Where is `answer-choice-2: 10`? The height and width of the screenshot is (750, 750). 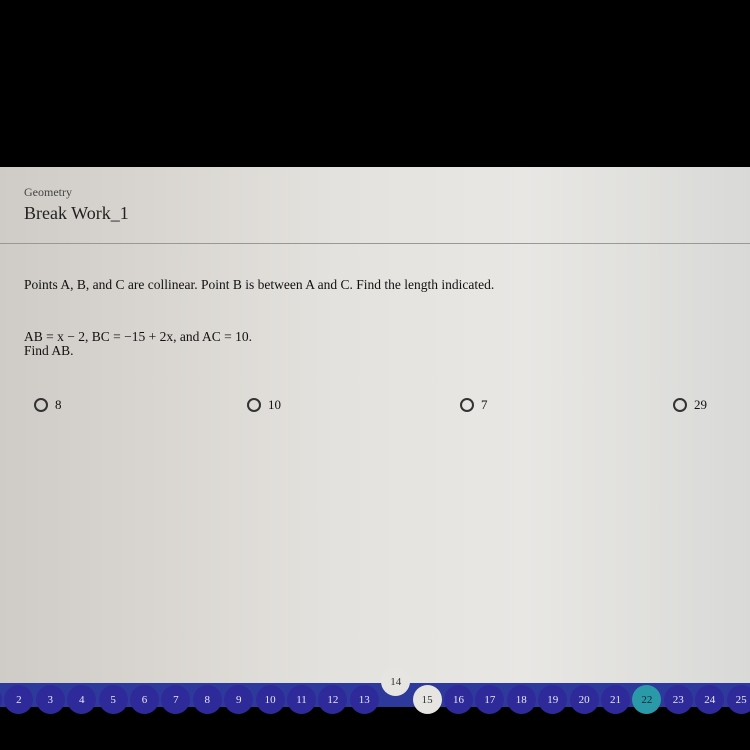
answer-choice-2: 10 is located at coordinates (264, 405).